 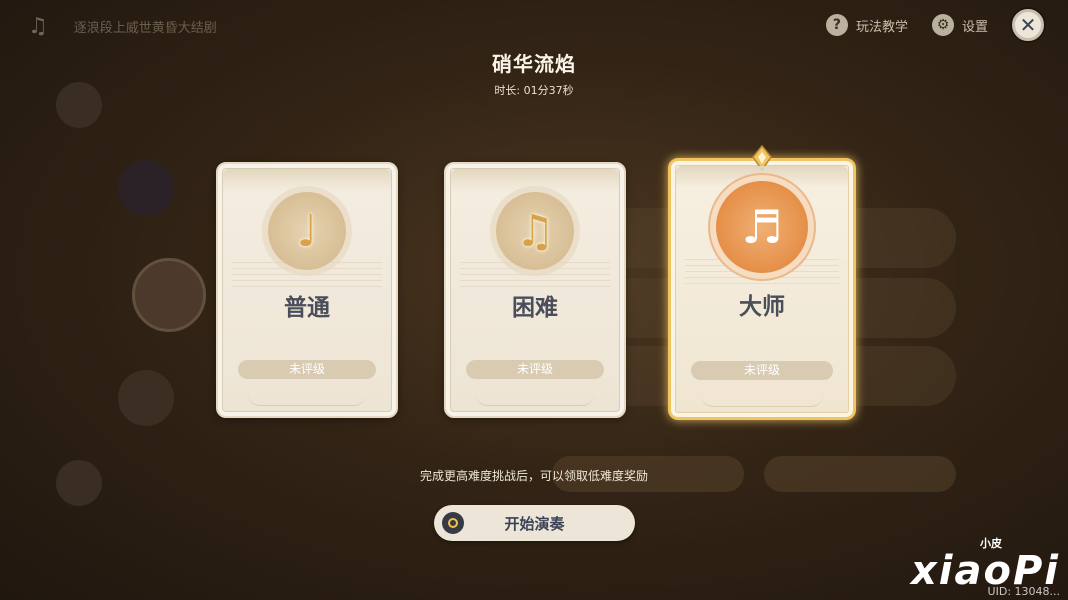 I want to click on close-button: ✕, so click(x=1028, y=25).